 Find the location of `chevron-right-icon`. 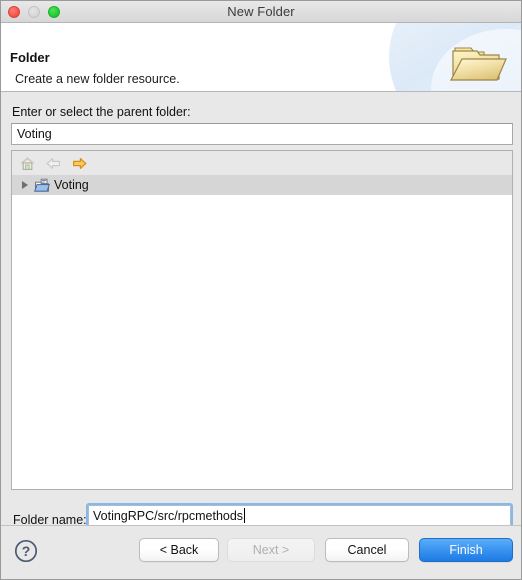

chevron-right-icon is located at coordinates (25, 185).